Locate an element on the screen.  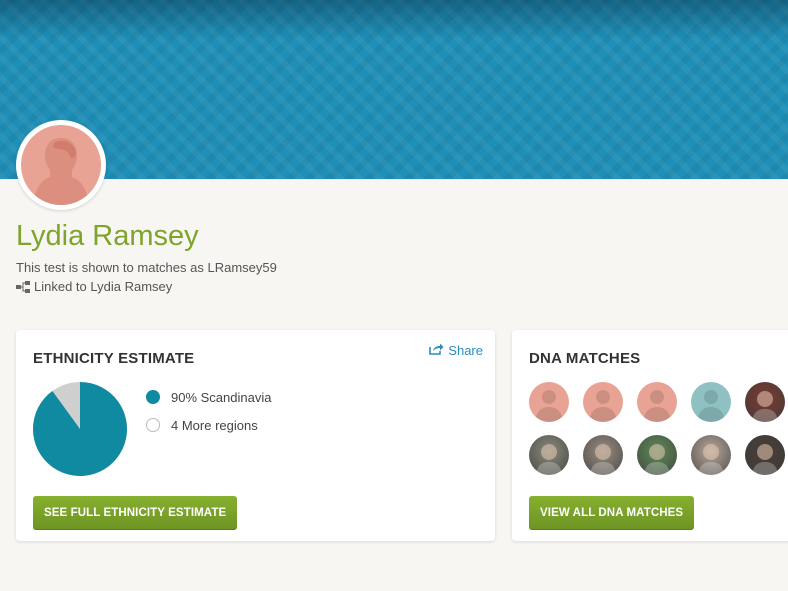
empty-dot-icon is located at coordinates (153, 425).